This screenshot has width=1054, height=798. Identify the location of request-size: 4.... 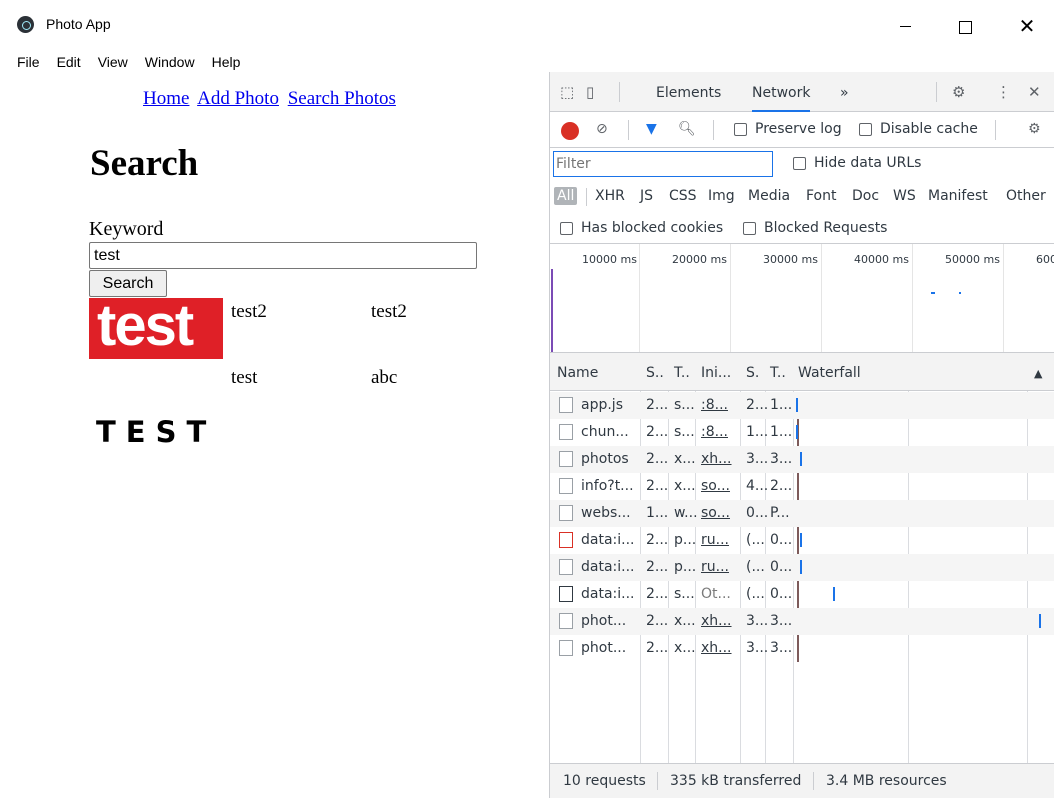
(757, 486).